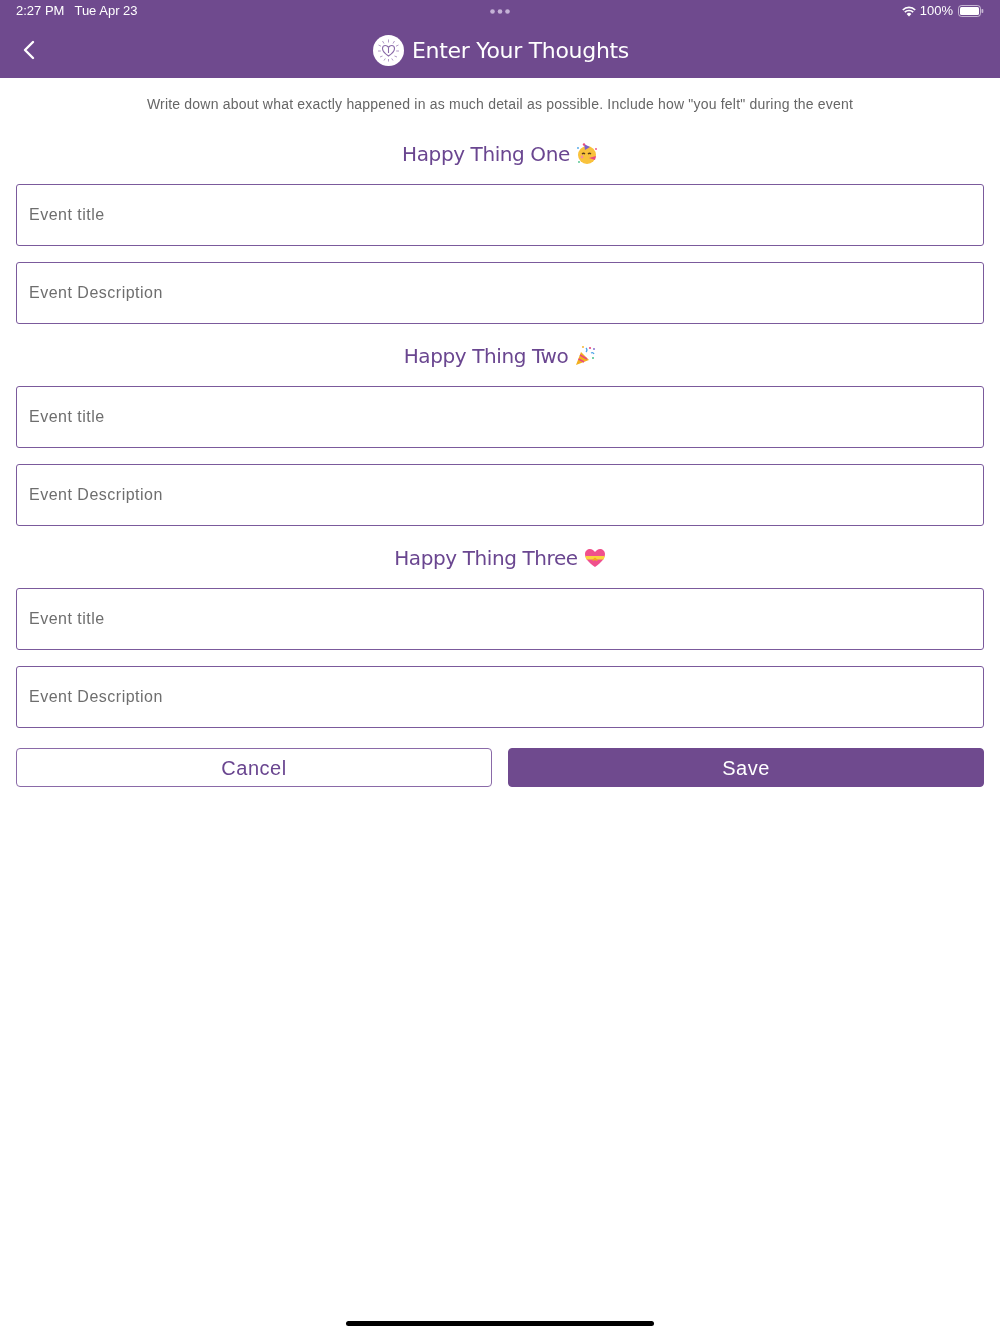  What do you see at coordinates (585, 356) in the screenshot?
I see `party-popper-icon` at bounding box center [585, 356].